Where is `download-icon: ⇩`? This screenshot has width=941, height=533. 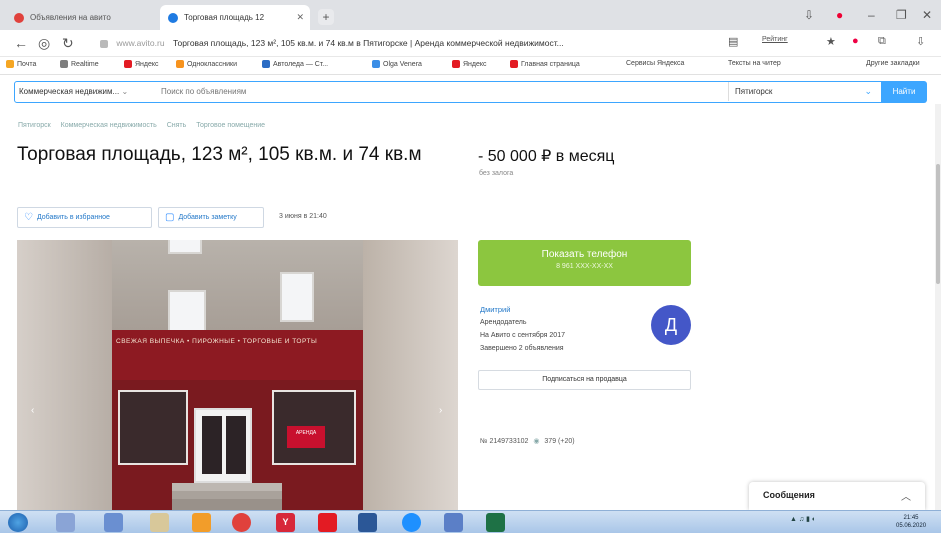
download-icon: ⇩ is located at coordinates (920, 41).